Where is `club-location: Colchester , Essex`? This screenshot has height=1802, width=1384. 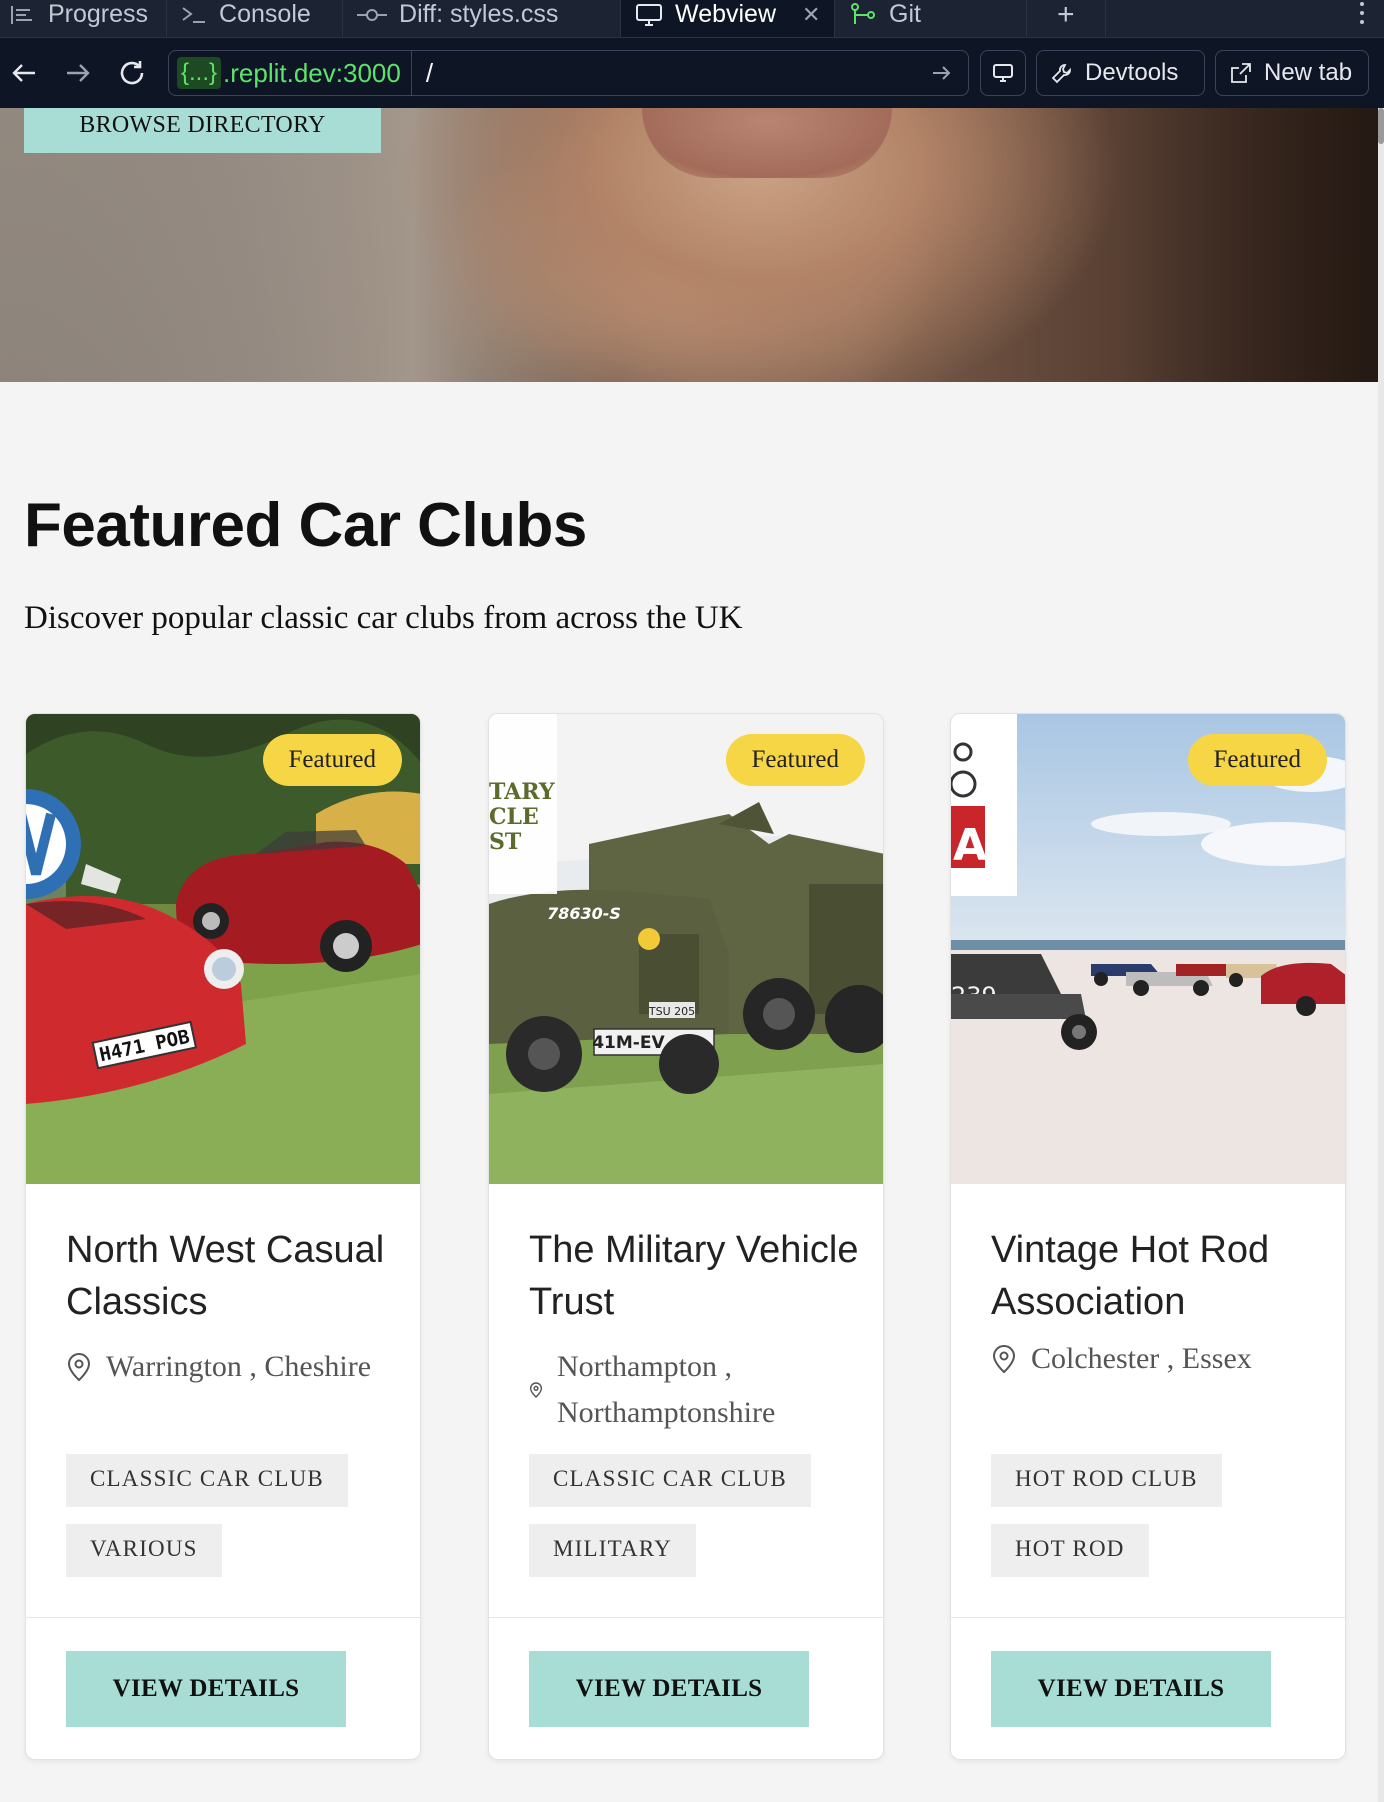
club-location: Colchester , Essex is located at coordinates (1161, 1359).